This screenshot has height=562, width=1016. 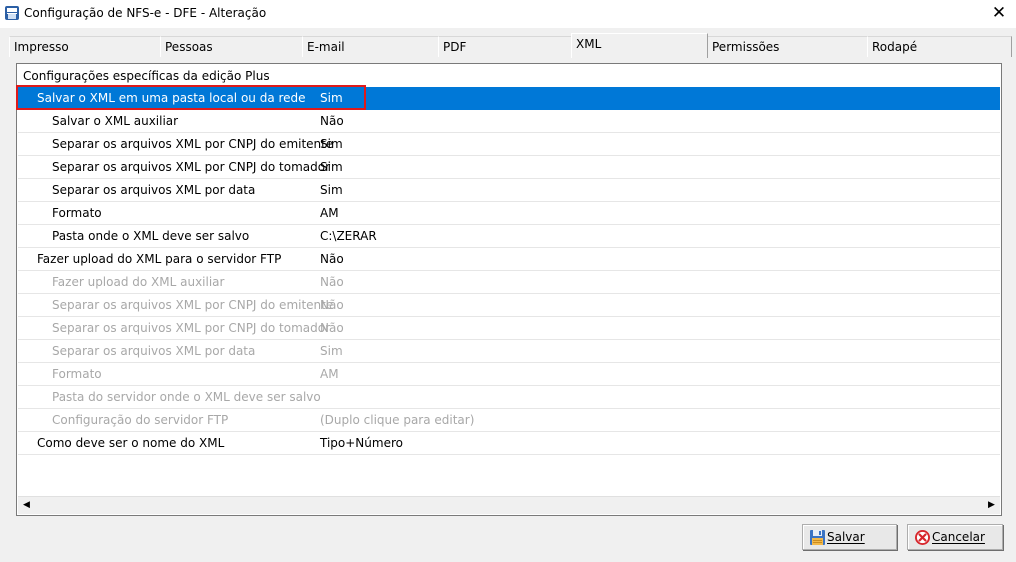 What do you see at coordinates (509, 443) in the screenshot?
I see `row-nome-xml: Como deve ser o nome do XML Tipo+Número` at bounding box center [509, 443].